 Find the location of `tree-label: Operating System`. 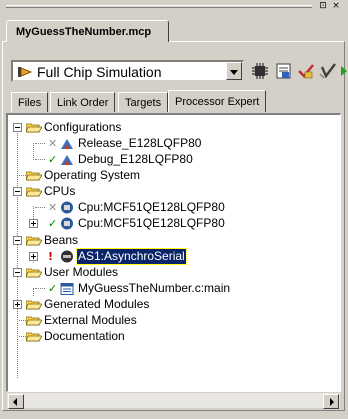

tree-label: Operating System is located at coordinates (92, 175).